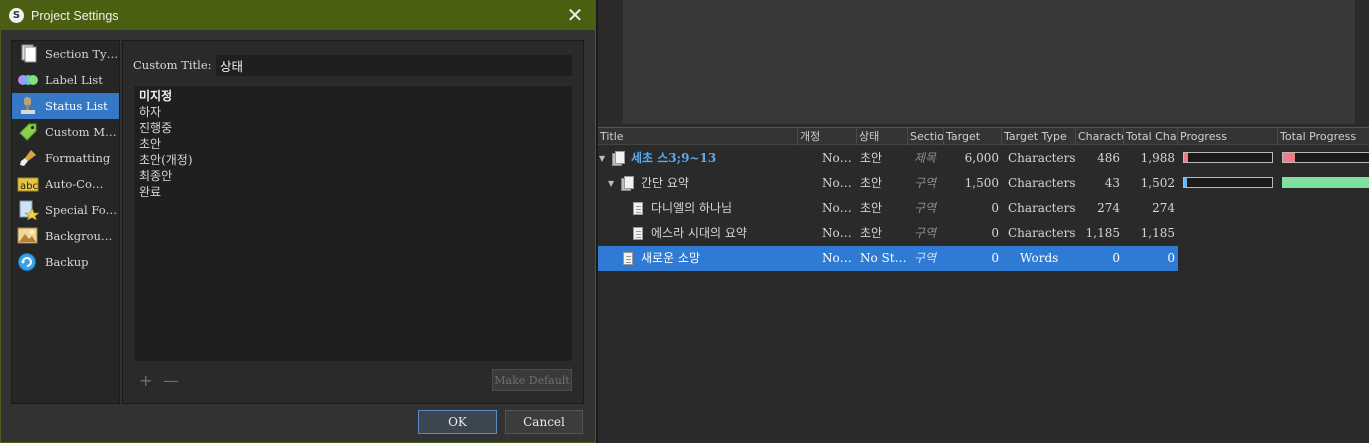 This screenshot has width=1369, height=443. What do you see at coordinates (698, 136) in the screenshot?
I see `column-header-title: Title` at bounding box center [698, 136].